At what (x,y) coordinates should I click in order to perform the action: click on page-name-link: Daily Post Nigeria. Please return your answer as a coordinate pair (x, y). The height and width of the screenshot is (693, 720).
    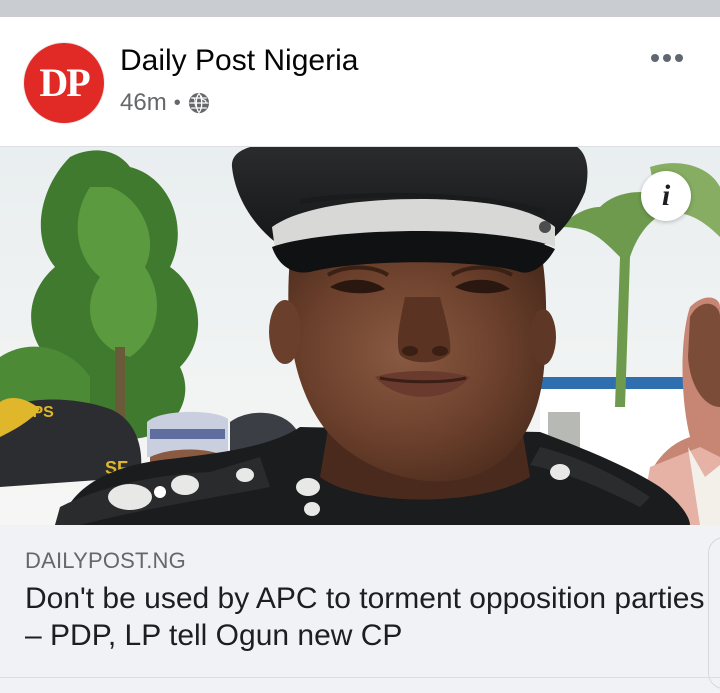
    Looking at the image, I should click on (239, 61).